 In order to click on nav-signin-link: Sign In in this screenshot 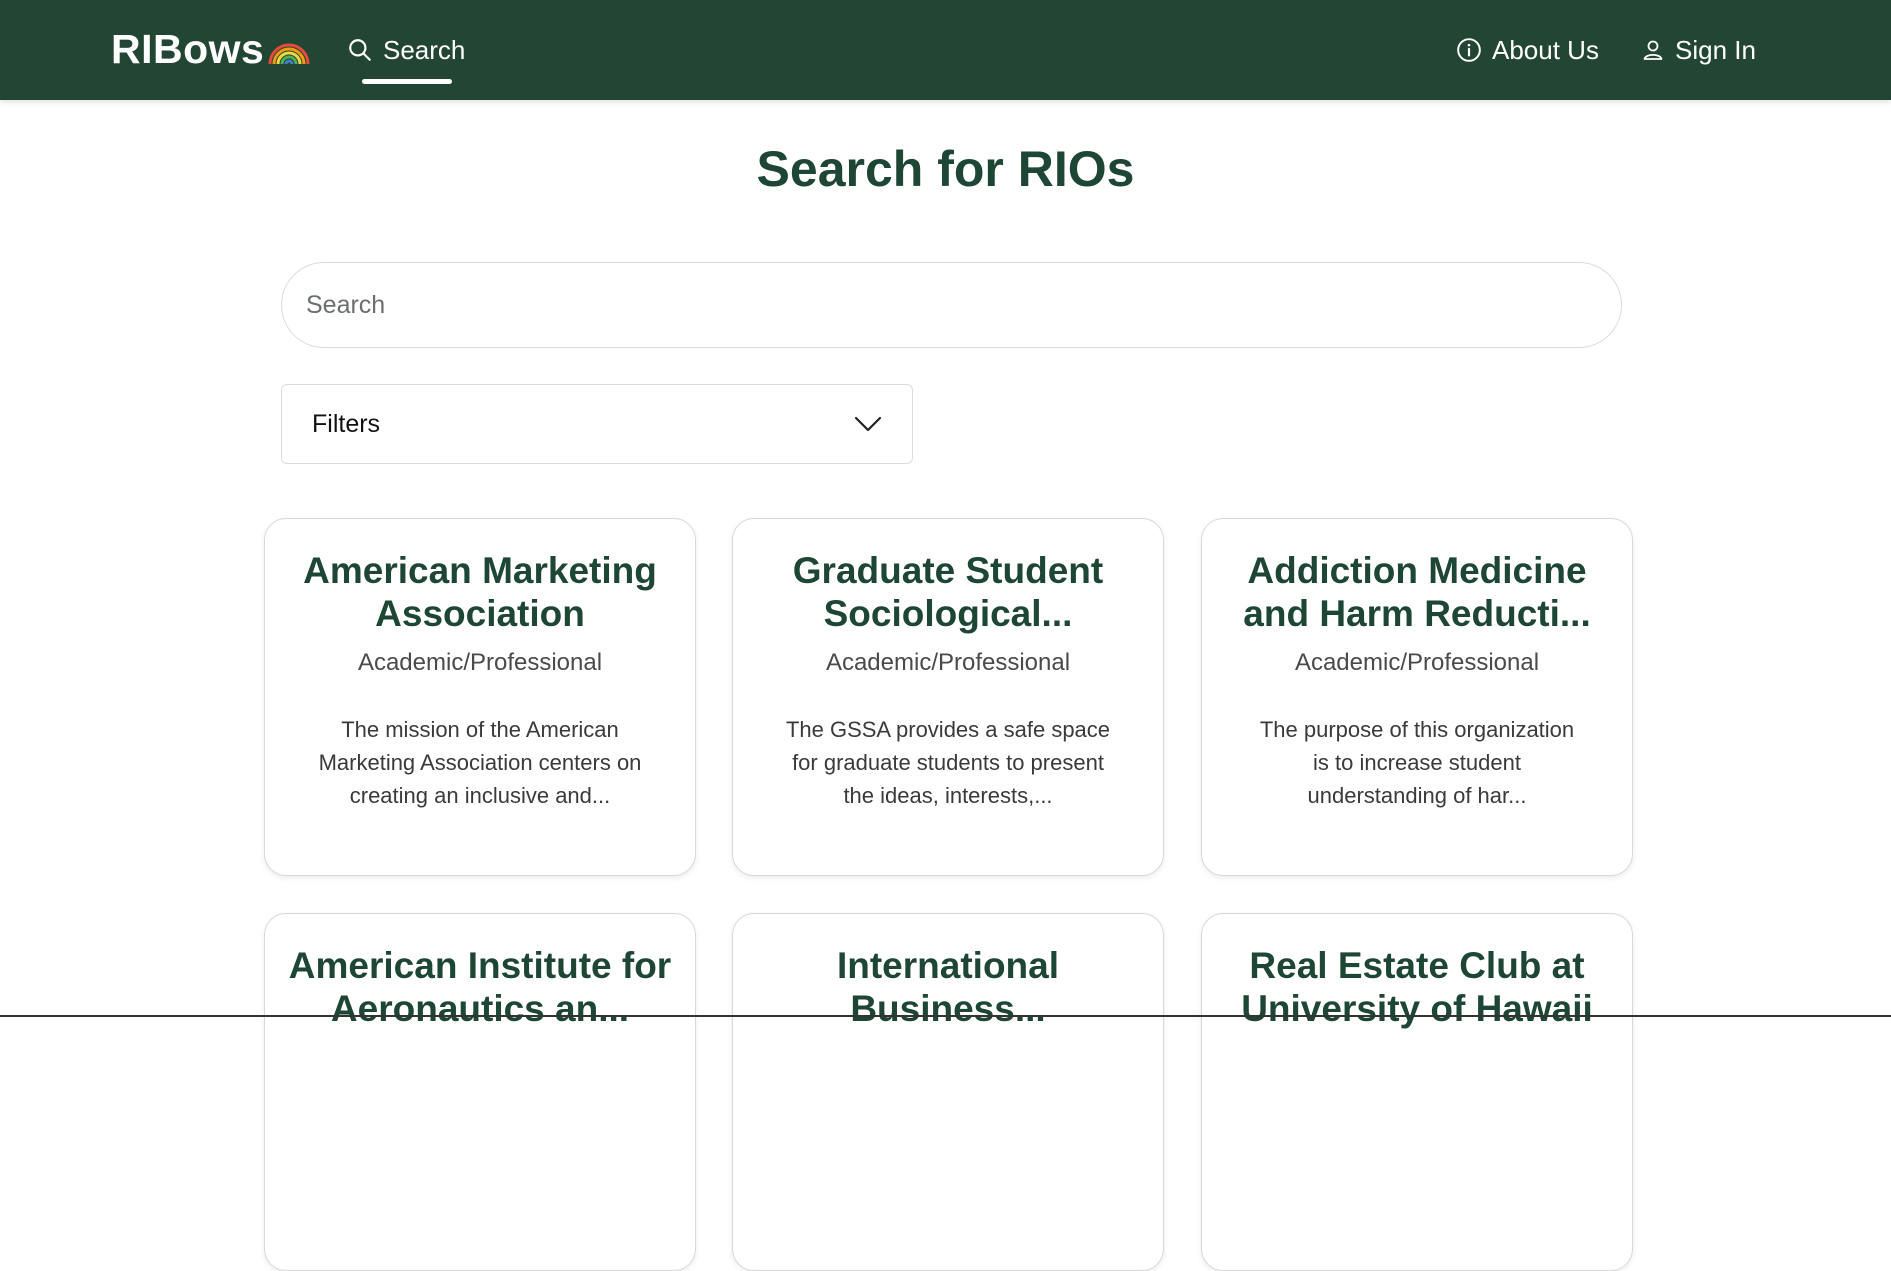, I will do `click(1698, 50)`.